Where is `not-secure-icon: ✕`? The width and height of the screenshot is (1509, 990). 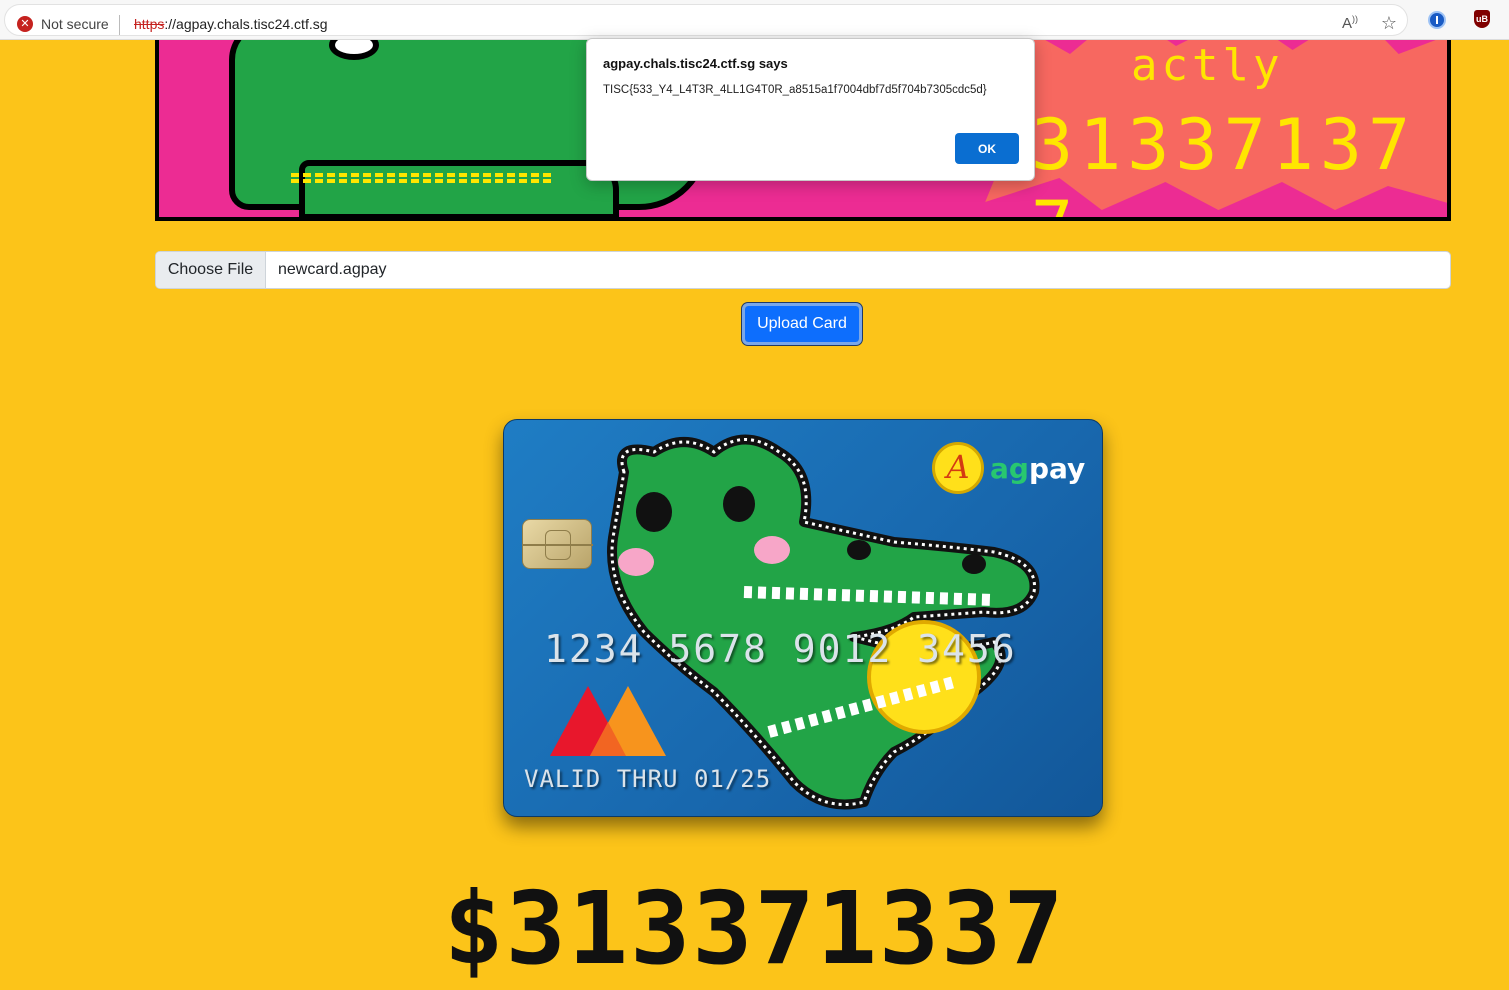 not-secure-icon: ✕ is located at coordinates (25, 24).